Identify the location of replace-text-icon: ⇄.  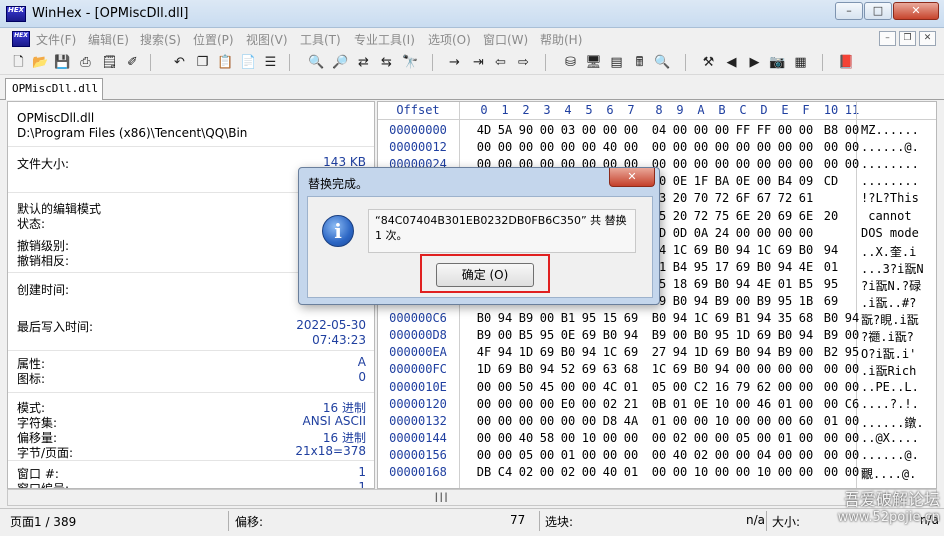
(363, 62).